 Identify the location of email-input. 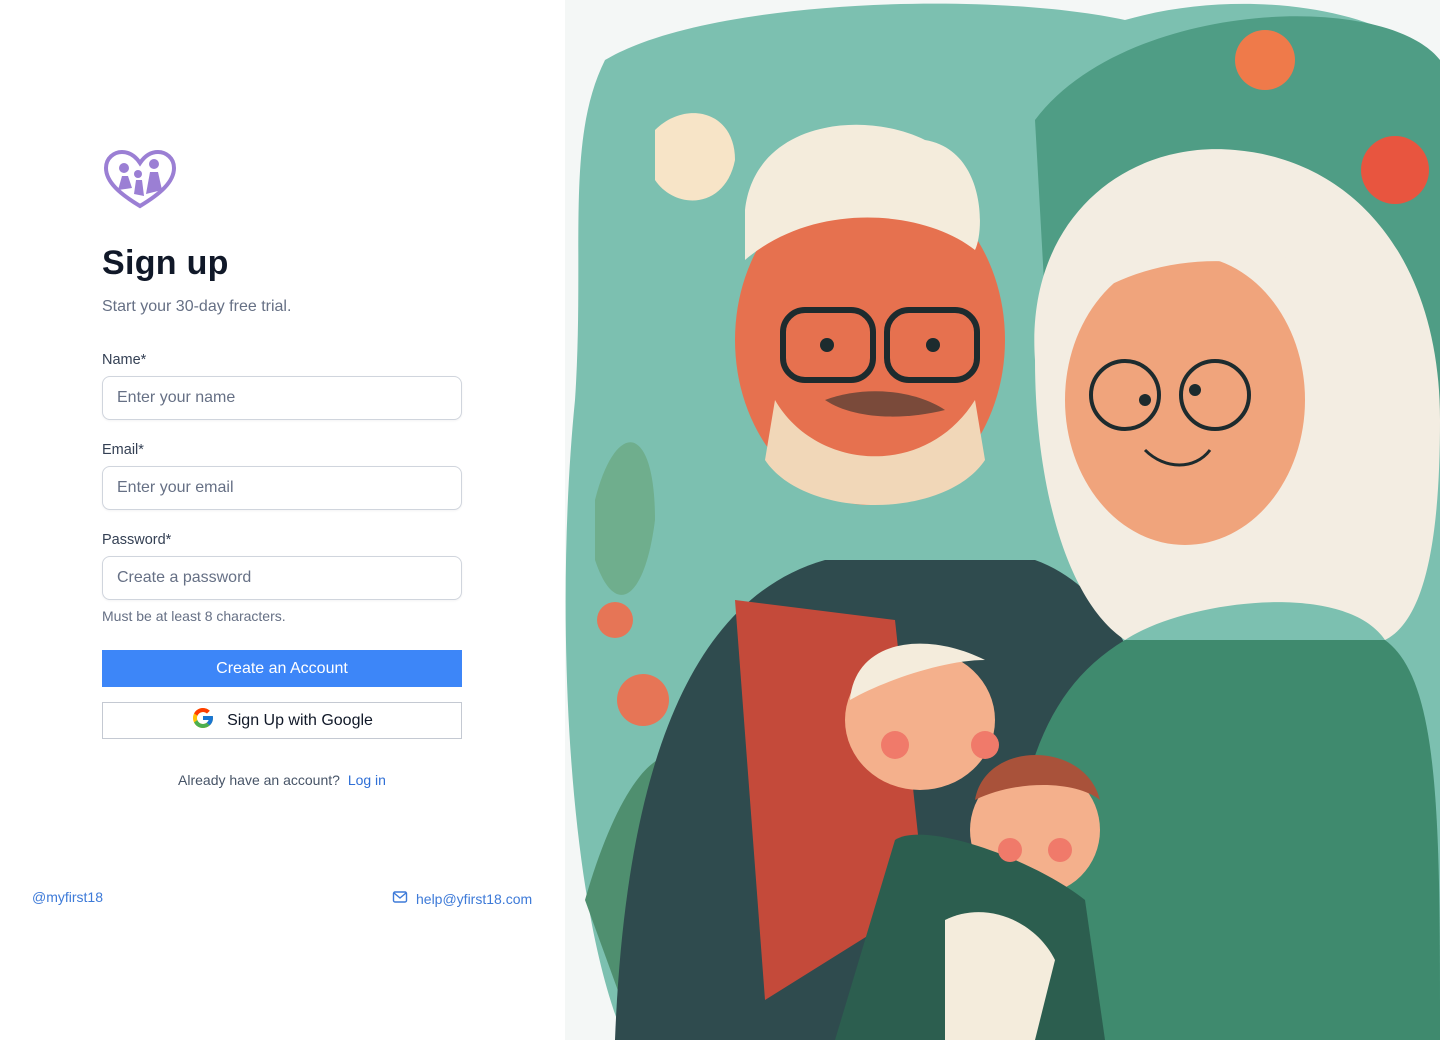
(282, 488).